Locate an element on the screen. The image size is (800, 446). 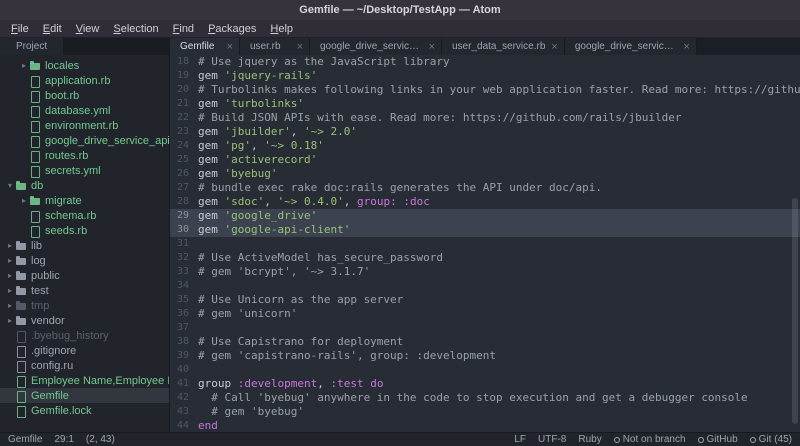
tree-item-label: boot.rb is located at coordinates (62, 95).